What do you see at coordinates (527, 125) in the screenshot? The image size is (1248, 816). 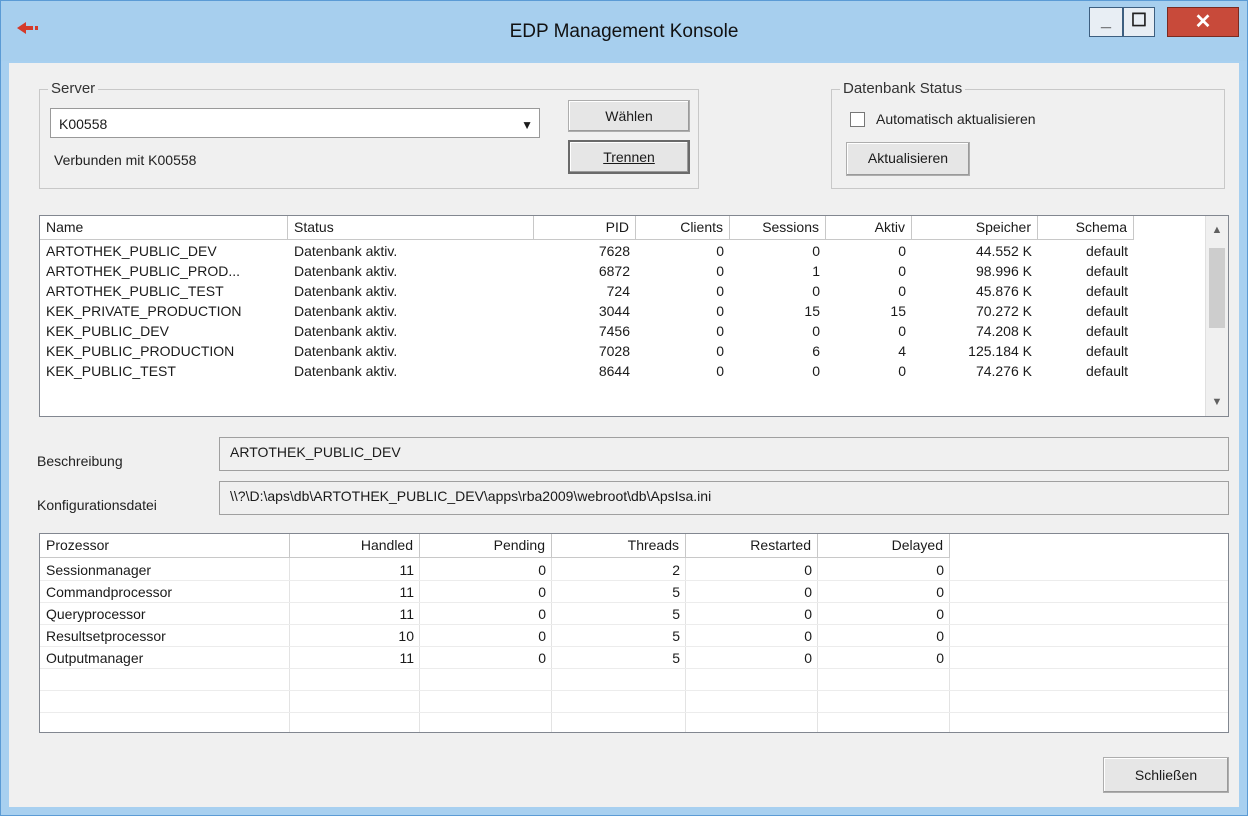 I see `chevron-down-icon: ▼` at bounding box center [527, 125].